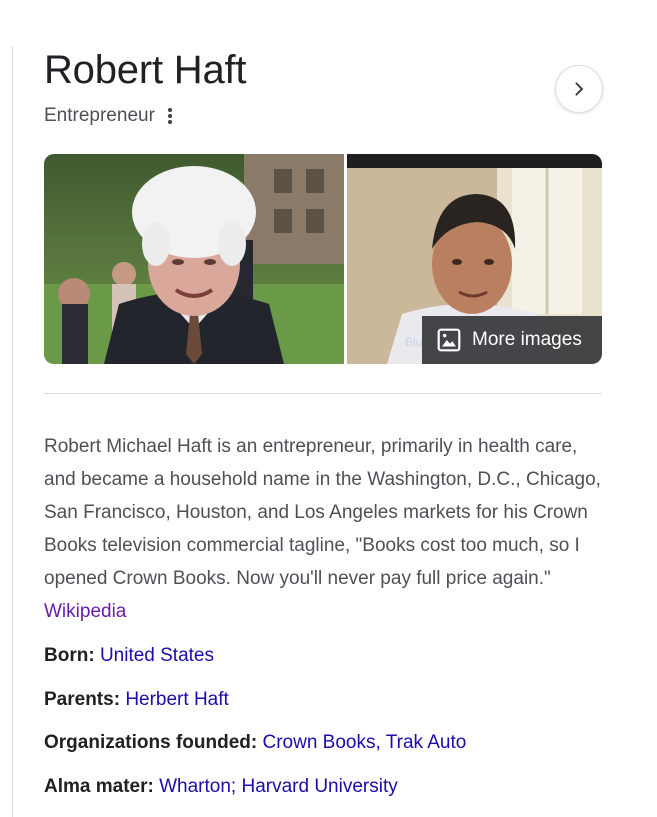 The height and width of the screenshot is (817, 657). What do you see at coordinates (474, 259) in the screenshot?
I see `entity-photo-2: Blue More images` at bounding box center [474, 259].